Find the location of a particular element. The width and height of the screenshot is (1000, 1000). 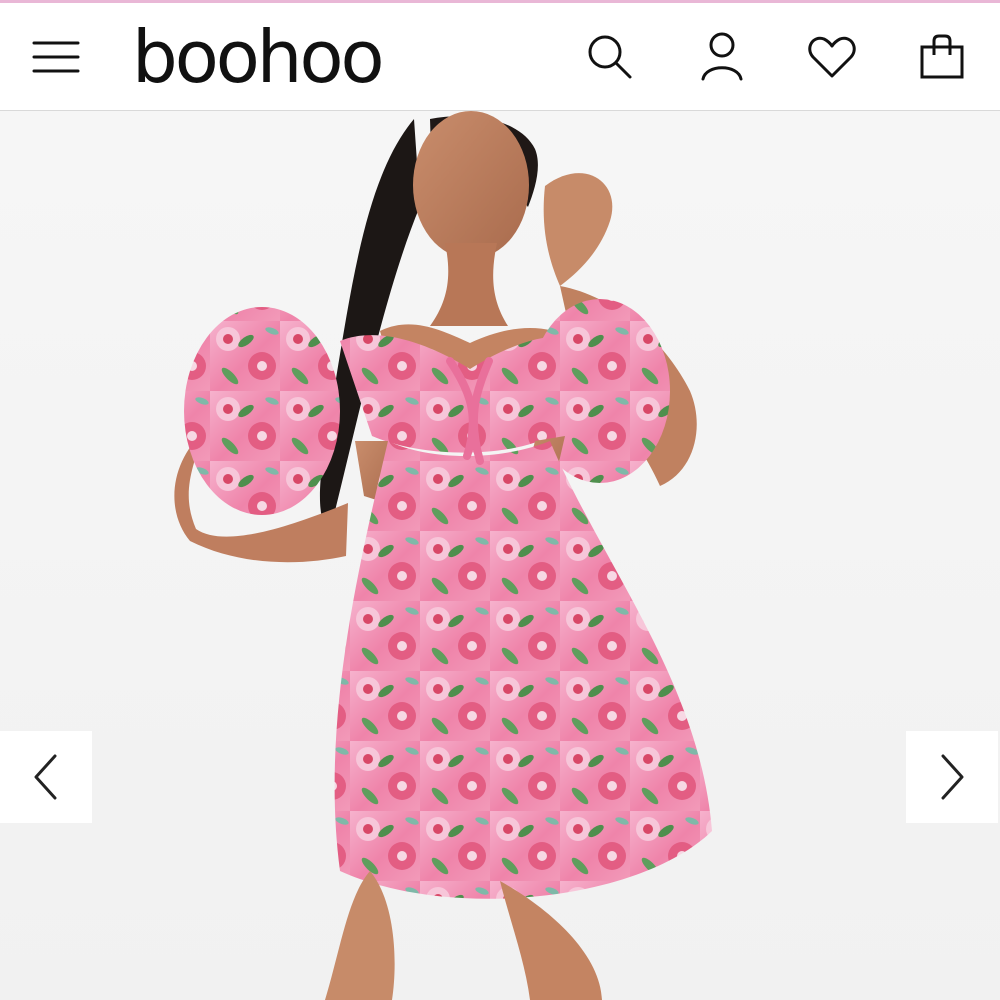

brand-logo: boohoo is located at coordinates (258, 57).